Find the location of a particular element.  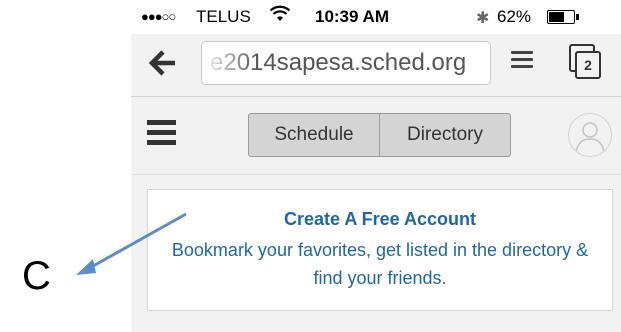

annotation-arrow-icon is located at coordinates (131, 243).